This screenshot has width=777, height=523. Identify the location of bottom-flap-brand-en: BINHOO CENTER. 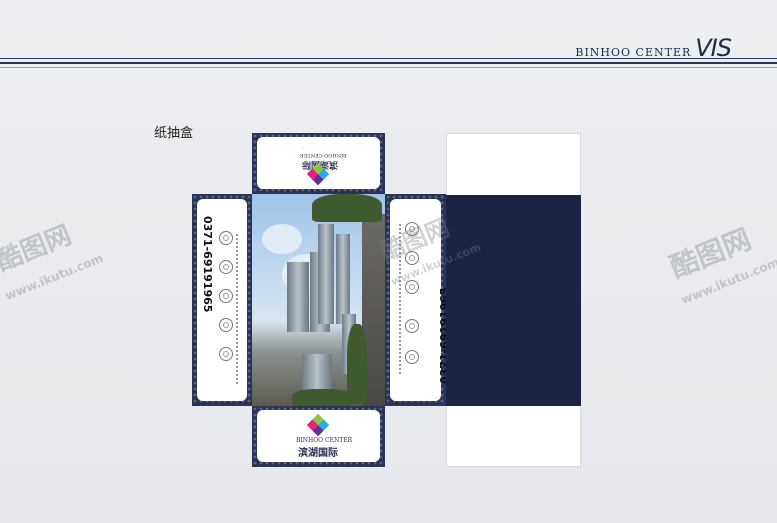
(324, 440).